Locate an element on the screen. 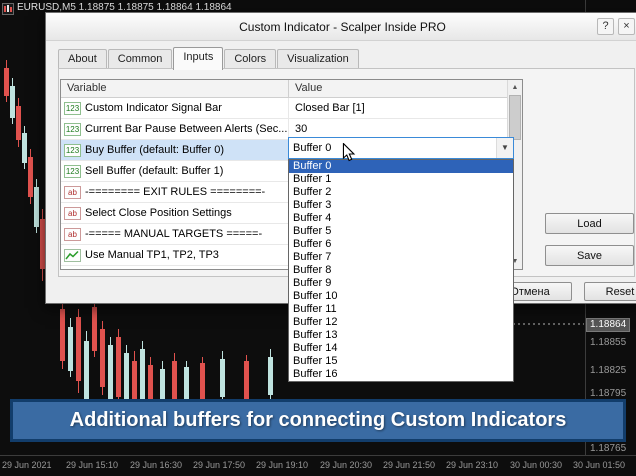 The width and height of the screenshot is (636, 476). time-label: 30 Jun 01:50 is located at coordinates (599, 465).